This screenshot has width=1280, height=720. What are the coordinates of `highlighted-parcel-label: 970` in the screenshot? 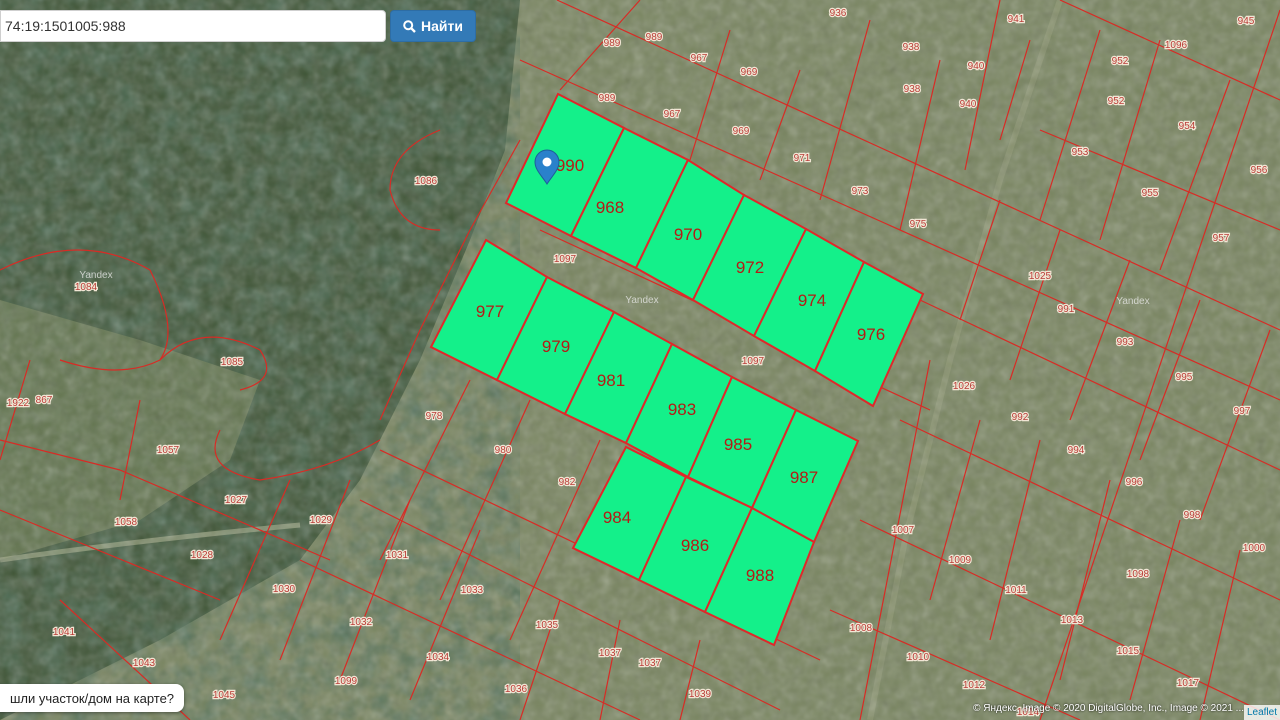 It's located at (688, 234).